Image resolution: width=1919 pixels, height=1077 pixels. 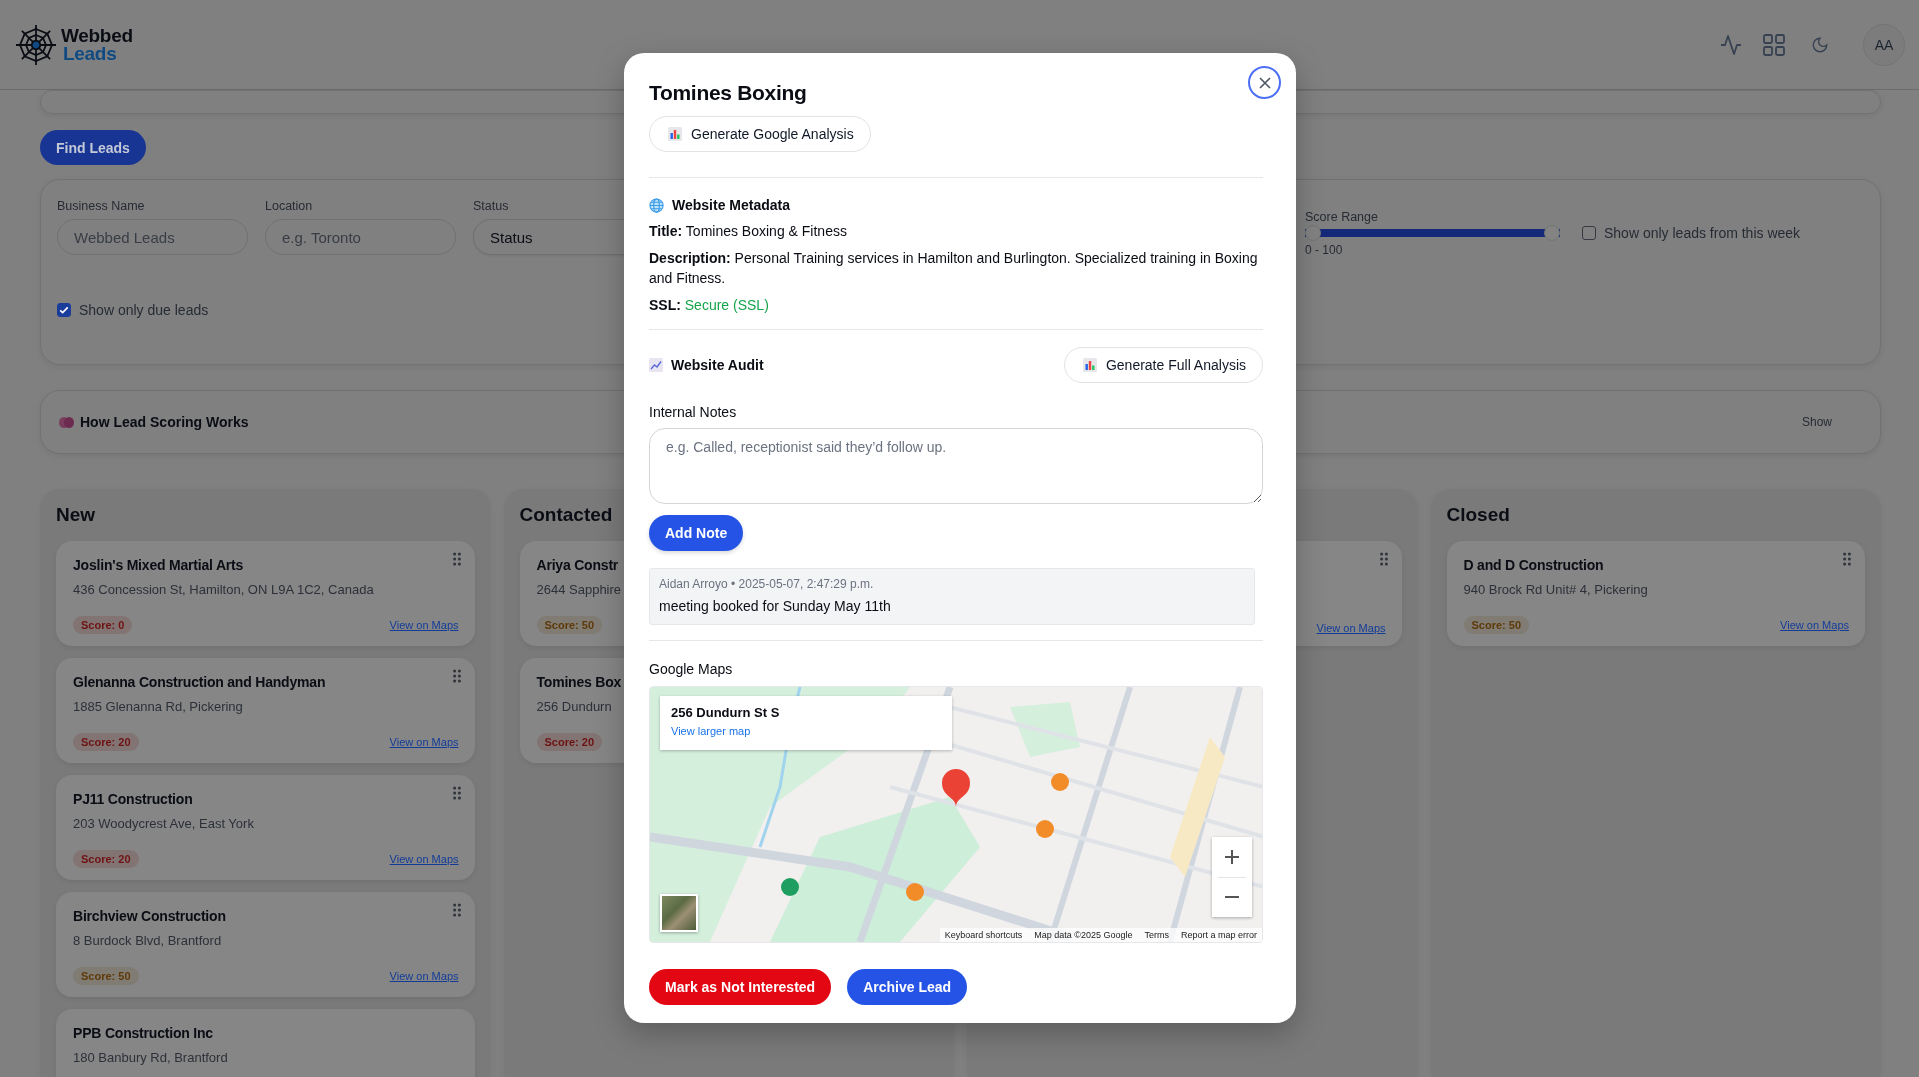 I want to click on section-heading: Website Audit, so click(x=717, y=365).